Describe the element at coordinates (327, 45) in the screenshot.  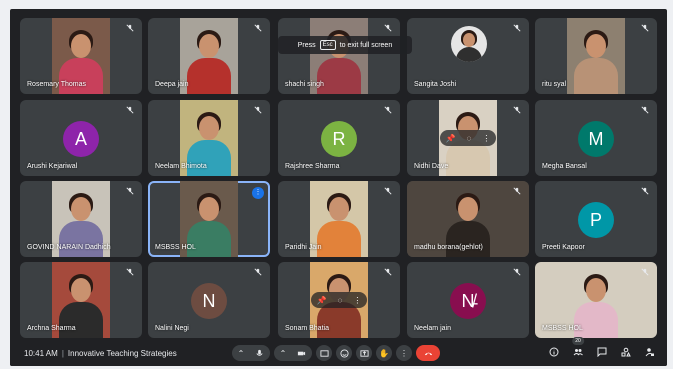
I see `esc-key-hint: Esc` at that location.